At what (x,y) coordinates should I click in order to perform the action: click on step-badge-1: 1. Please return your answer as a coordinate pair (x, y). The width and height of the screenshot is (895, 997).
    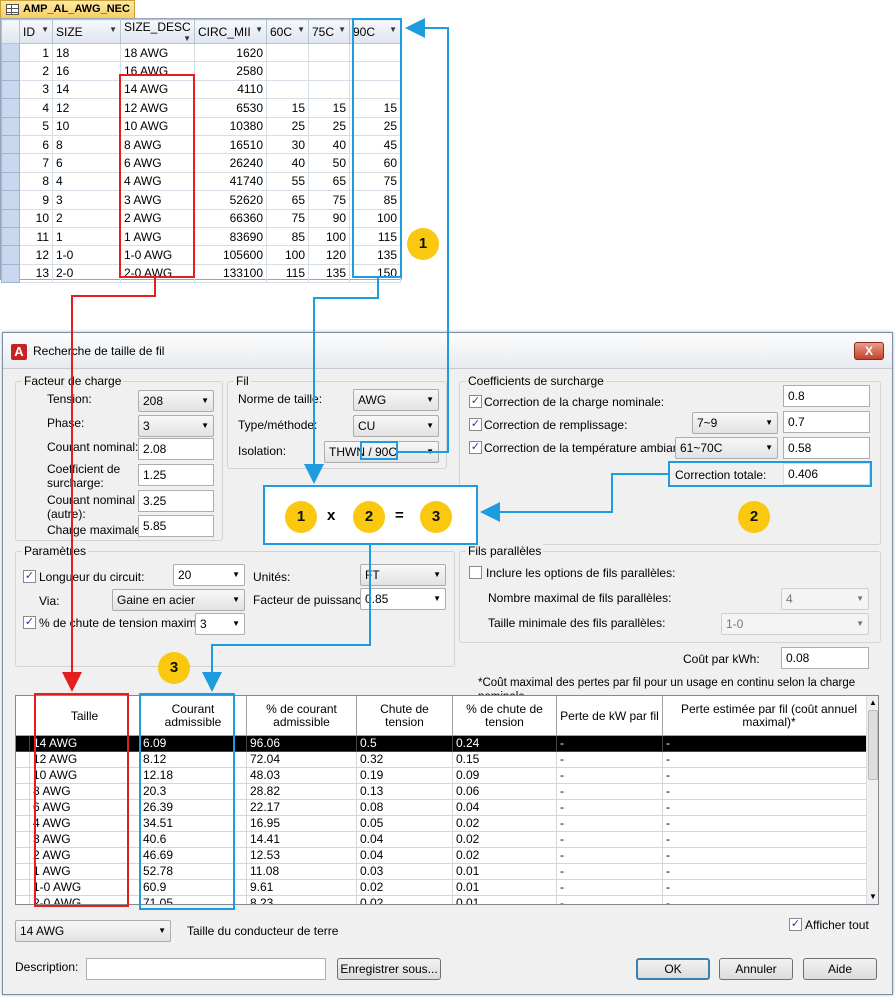
    Looking at the image, I should click on (423, 244).